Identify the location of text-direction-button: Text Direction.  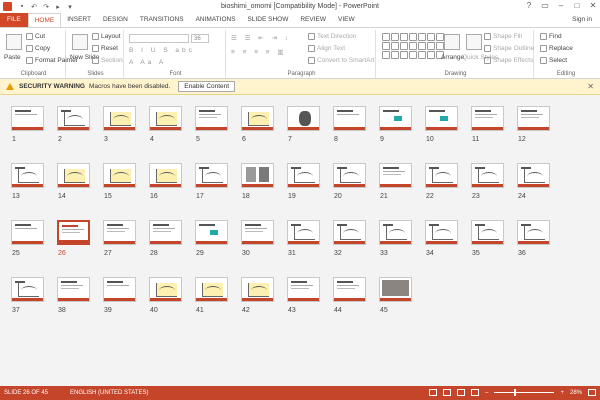
(332, 36).